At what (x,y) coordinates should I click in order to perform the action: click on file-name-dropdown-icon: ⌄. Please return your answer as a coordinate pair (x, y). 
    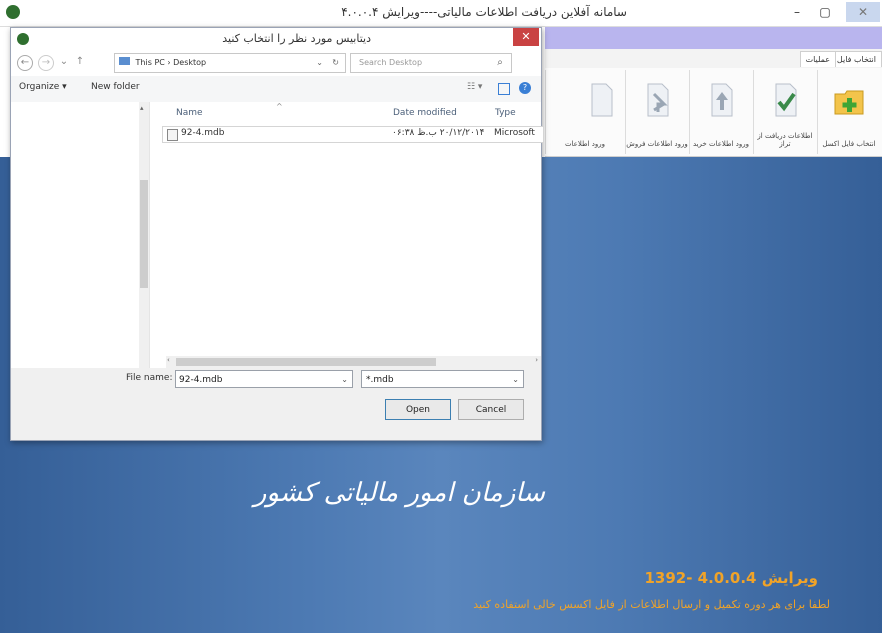
    Looking at the image, I should click on (344, 380).